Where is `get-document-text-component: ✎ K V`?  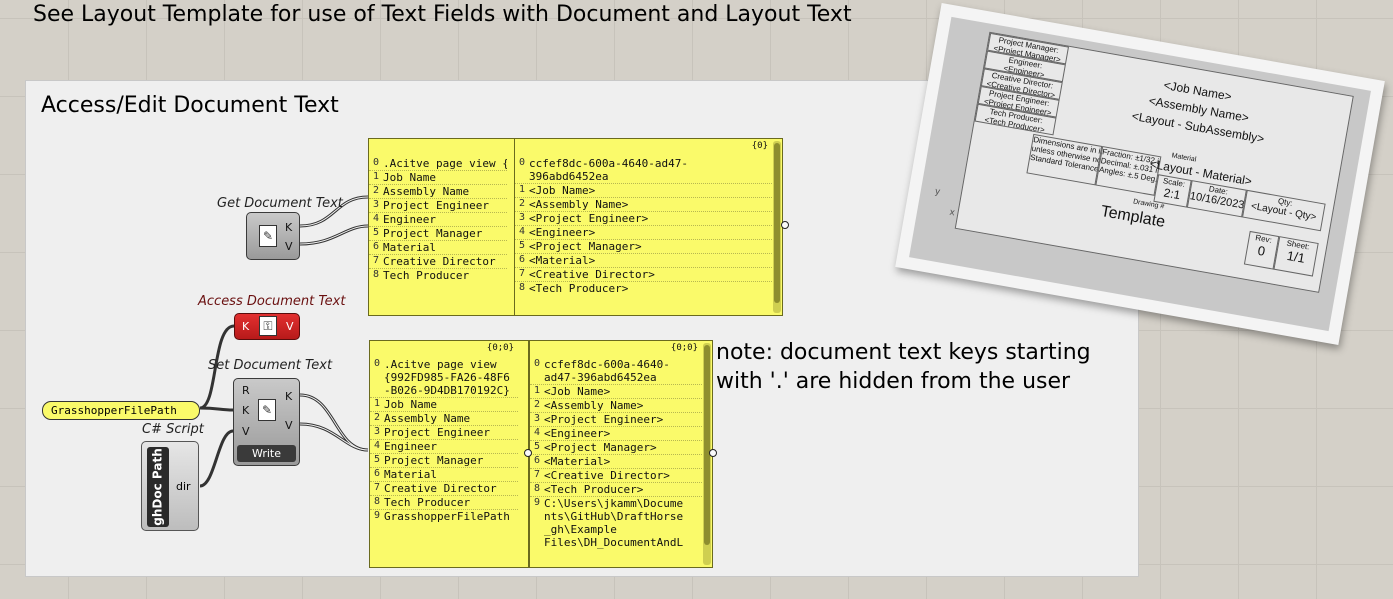 get-document-text-component: ✎ K V is located at coordinates (273, 236).